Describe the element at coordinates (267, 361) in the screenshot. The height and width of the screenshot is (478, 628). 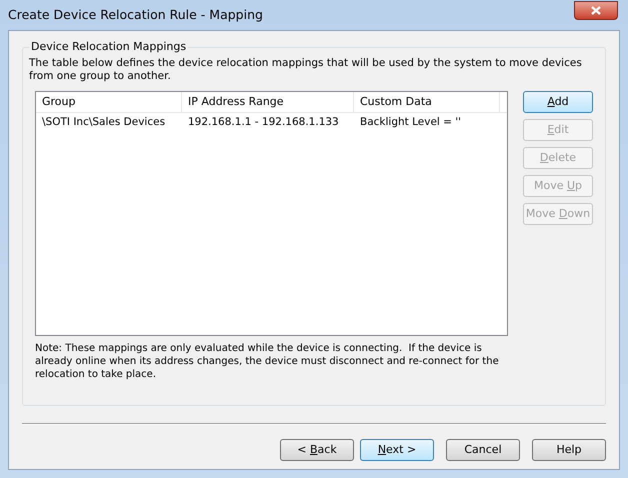
I see `note-text: Note: These mappings are only evaluated while the device is connecting. If the device is already online when its address changes, the device must disconnect and re-connect for the relocation to take place.` at that location.